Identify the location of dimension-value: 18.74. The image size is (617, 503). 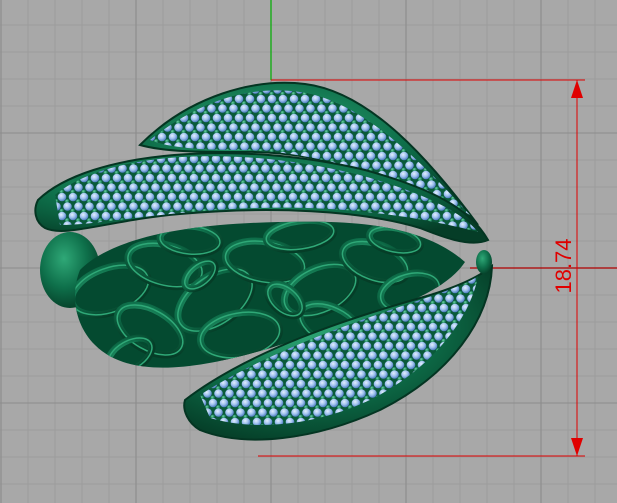
(563, 265).